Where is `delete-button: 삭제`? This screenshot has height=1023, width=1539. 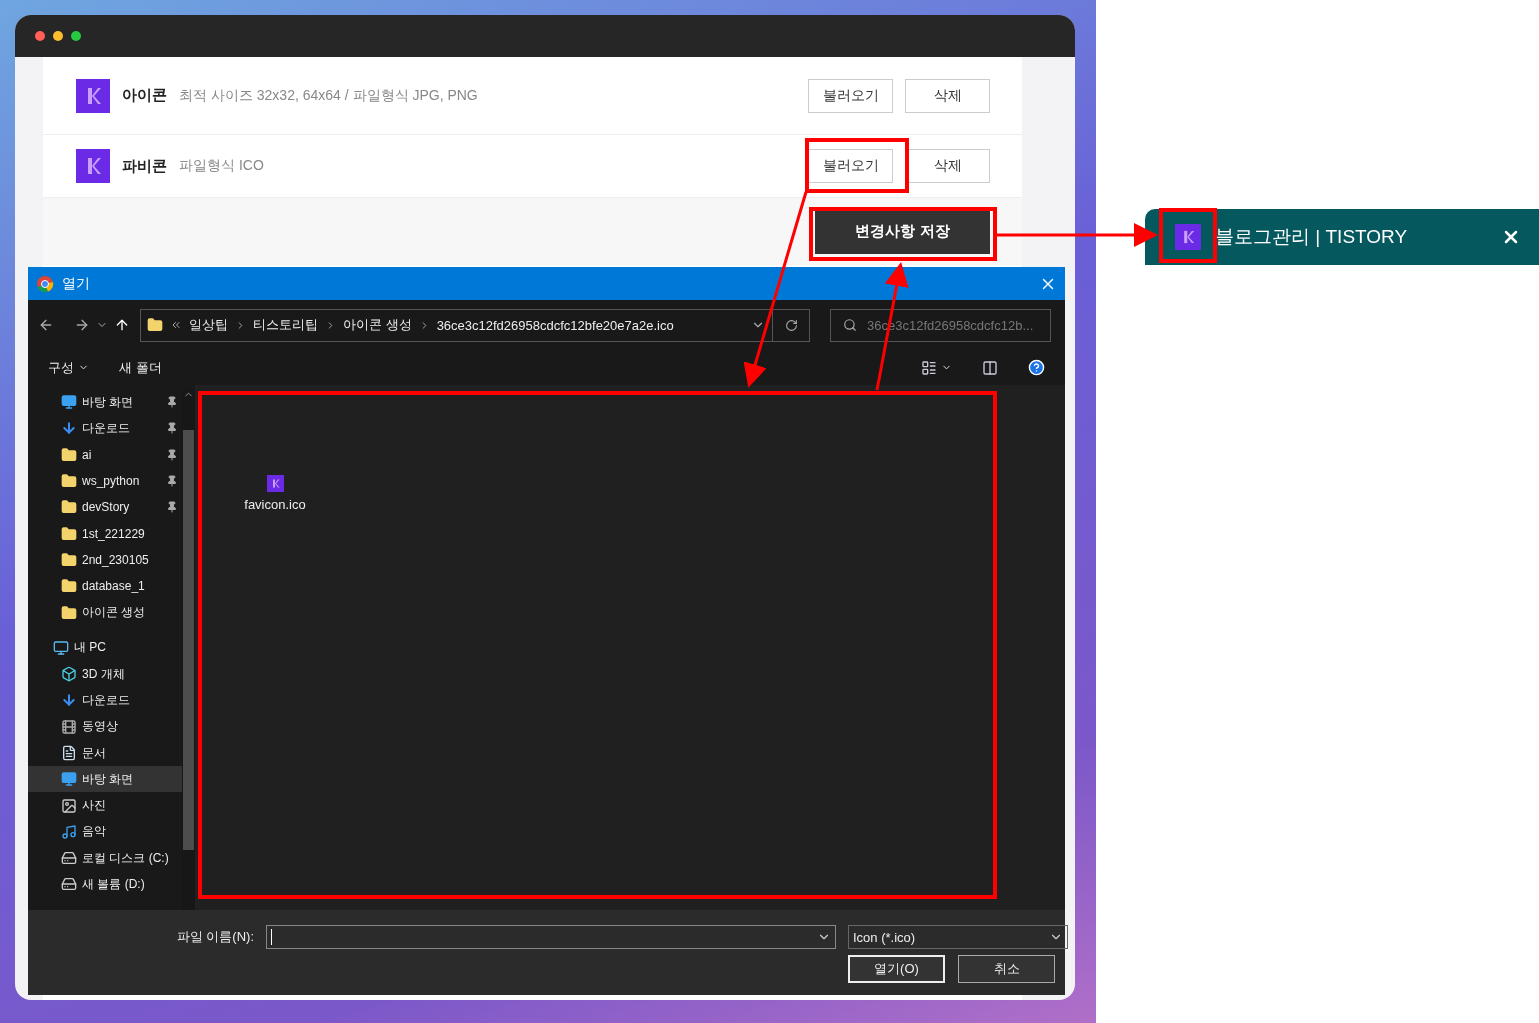
delete-button: 삭제 is located at coordinates (947, 95).